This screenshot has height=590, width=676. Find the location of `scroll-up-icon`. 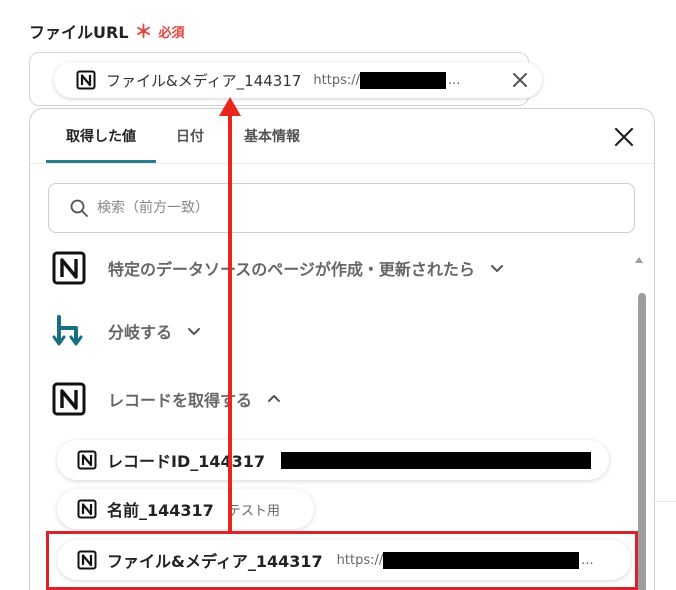

scroll-up-icon is located at coordinates (639, 260).